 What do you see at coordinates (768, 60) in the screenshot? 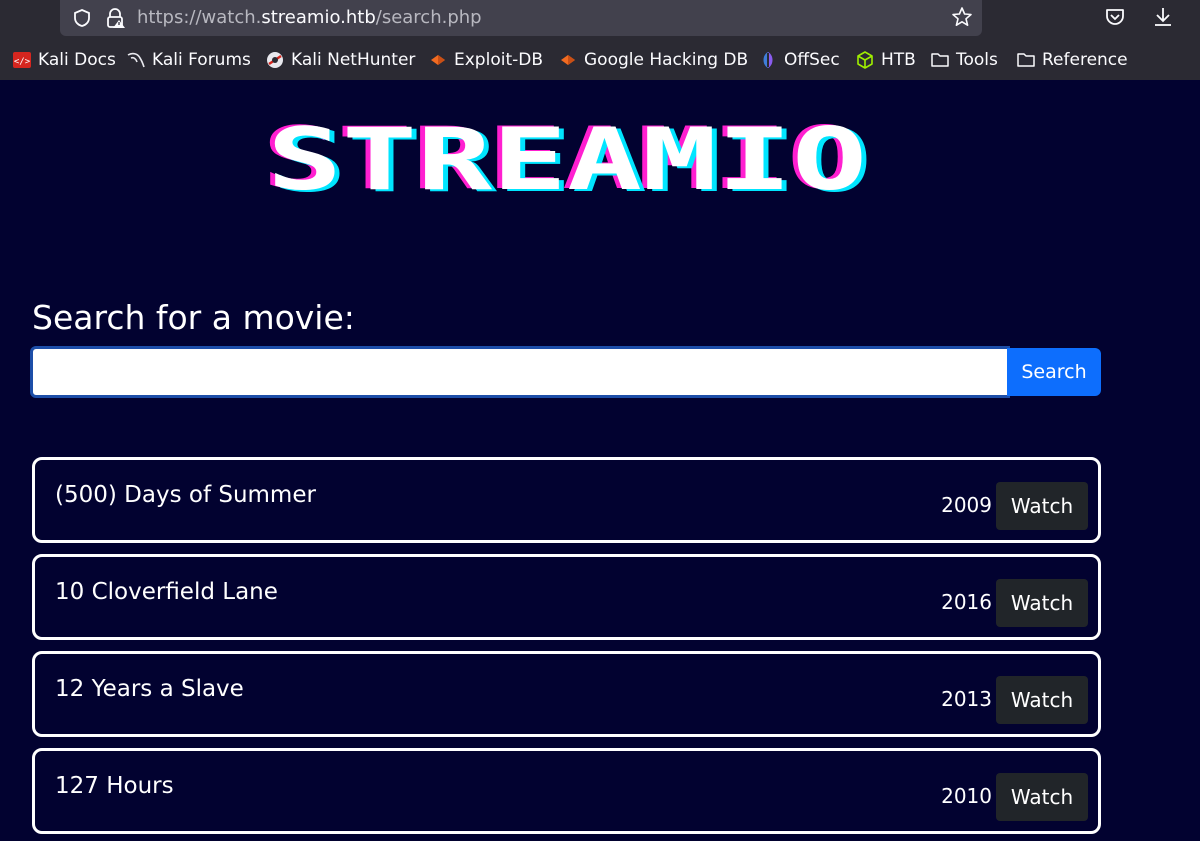
I see `offsec-icon` at bounding box center [768, 60].